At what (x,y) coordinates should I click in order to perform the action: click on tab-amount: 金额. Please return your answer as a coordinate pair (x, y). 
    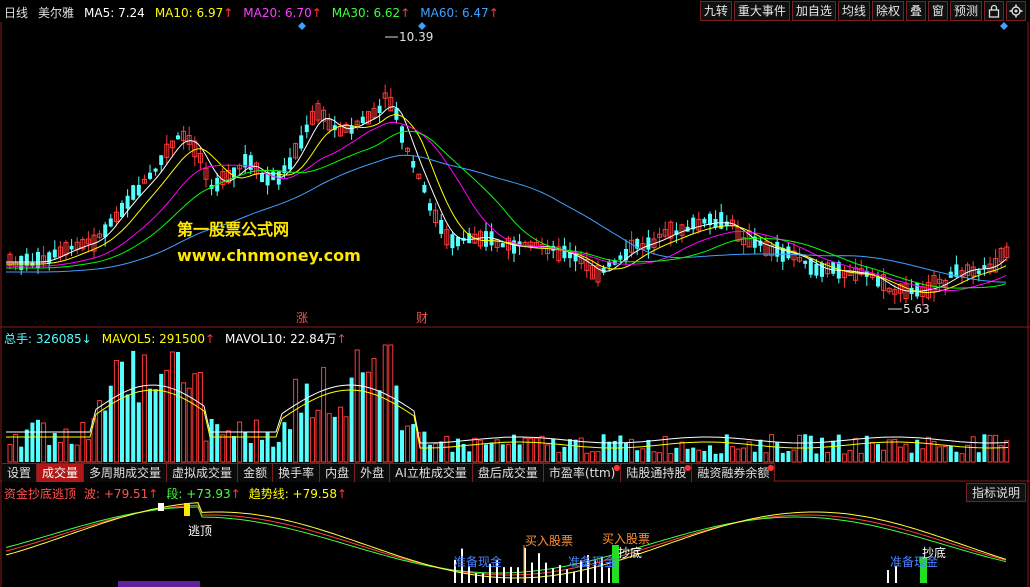
    Looking at the image, I should click on (256, 472).